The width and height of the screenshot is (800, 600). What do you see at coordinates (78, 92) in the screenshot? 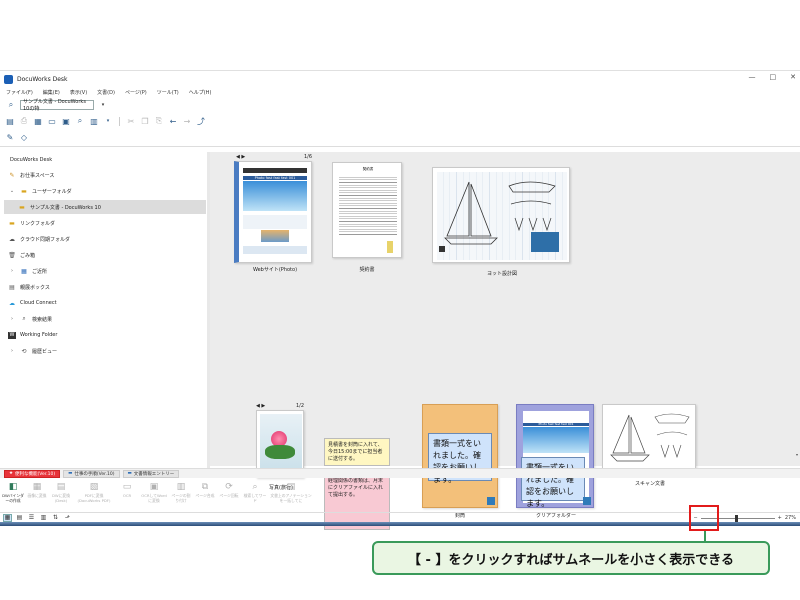
I see `menu-view: 表示(V)` at bounding box center [78, 92].